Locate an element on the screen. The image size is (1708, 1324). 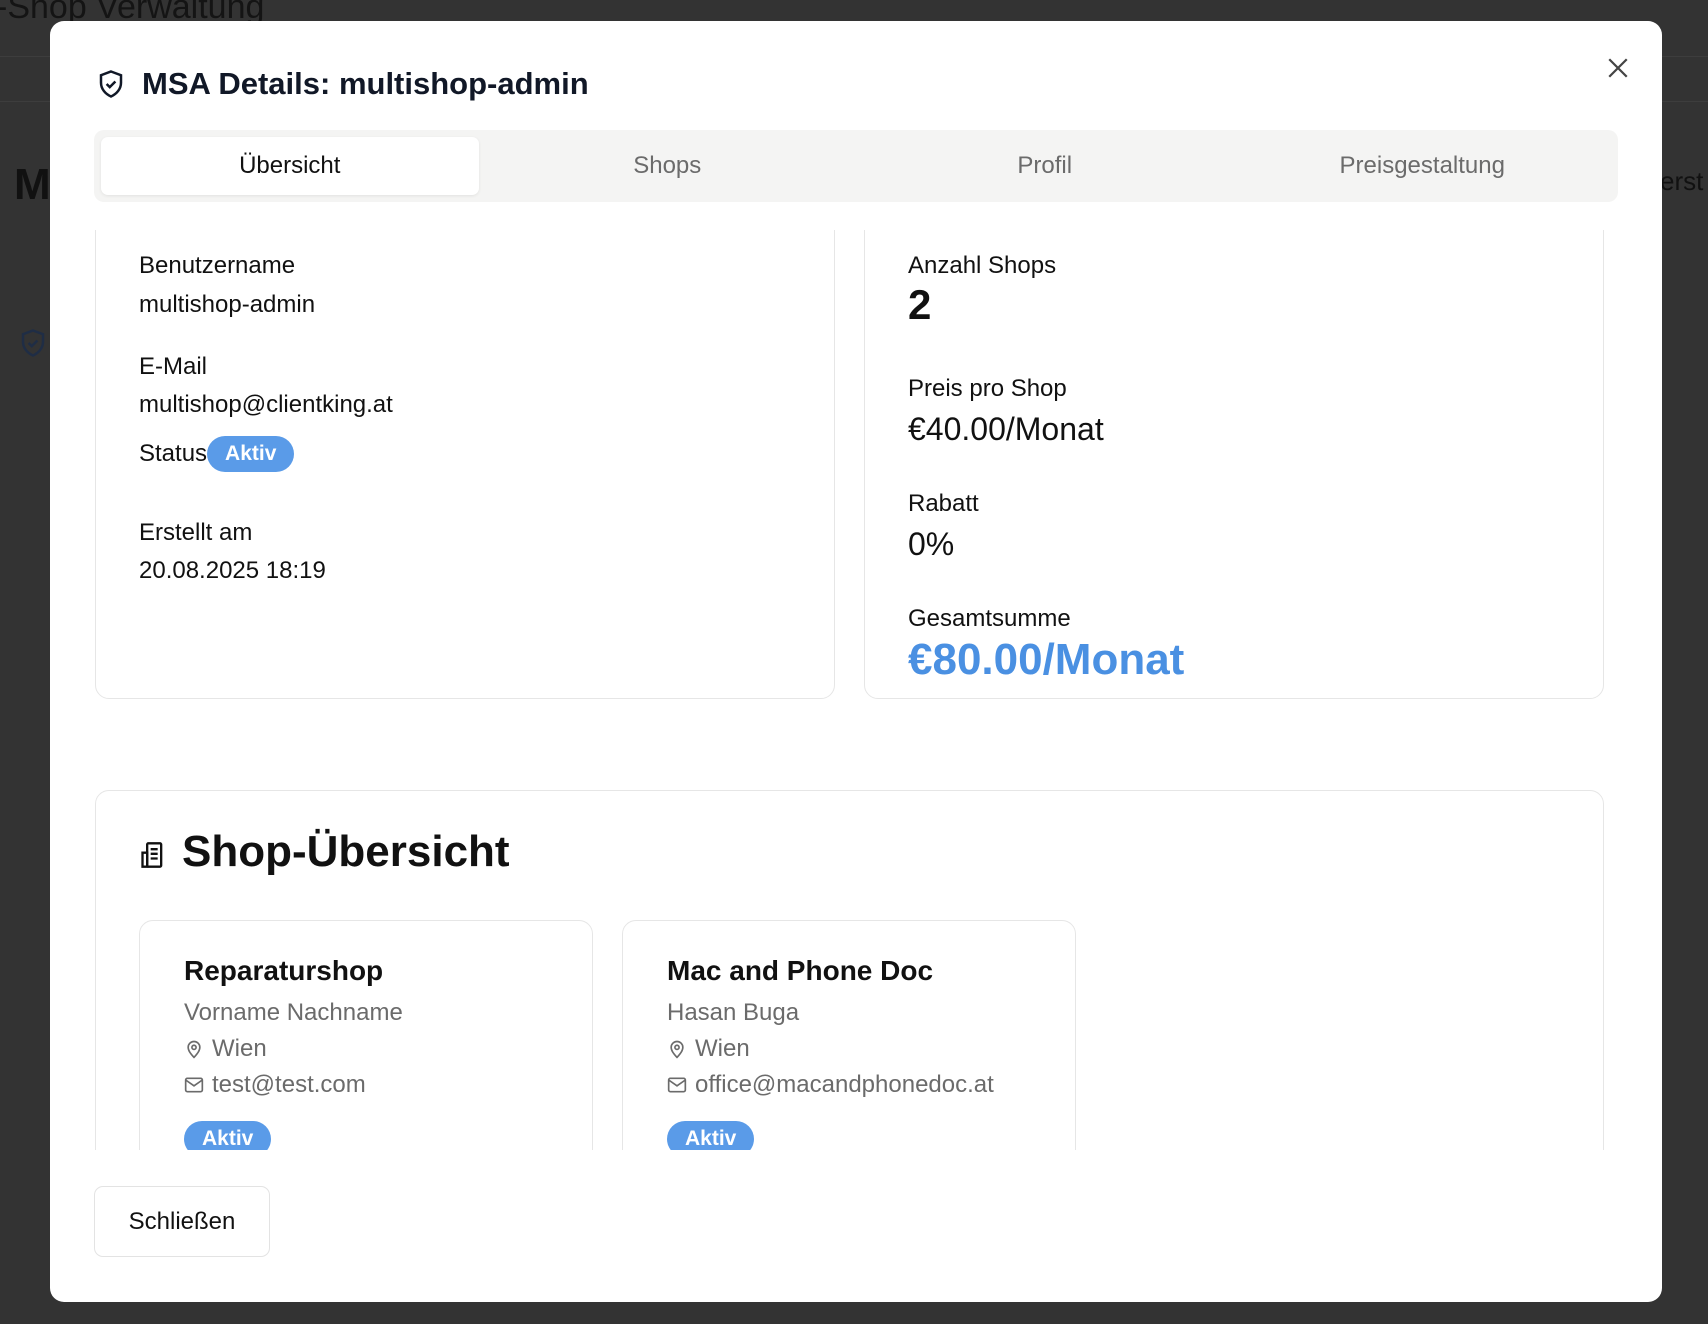
shop-name: Mac and Phone Doc is located at coordinates (800, 970).